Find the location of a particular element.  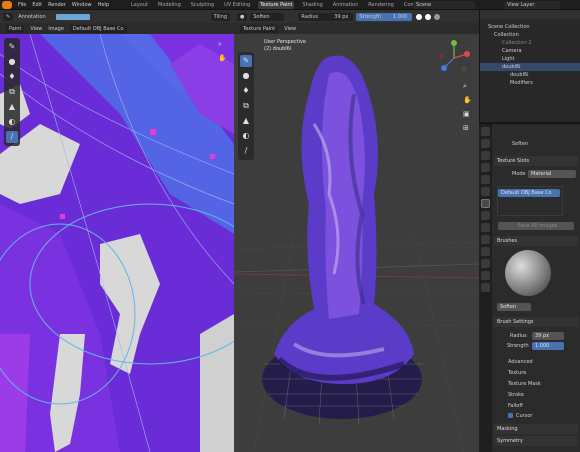

tab-shading: Shading is located at coordinates (312, 5).